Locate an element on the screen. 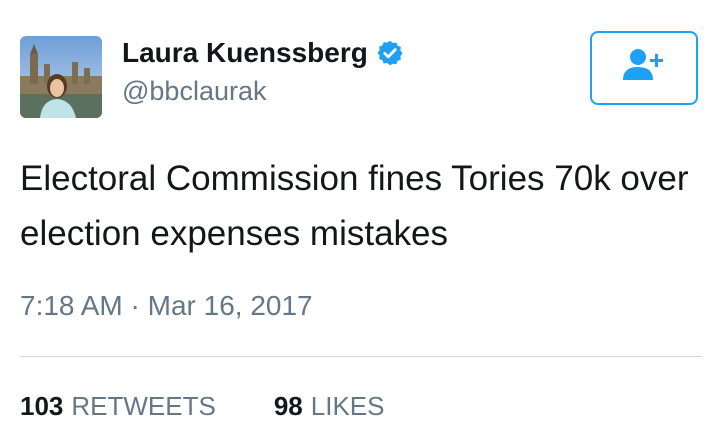  tweet-time: 7:18 AM is located at coordinates (71, 305).